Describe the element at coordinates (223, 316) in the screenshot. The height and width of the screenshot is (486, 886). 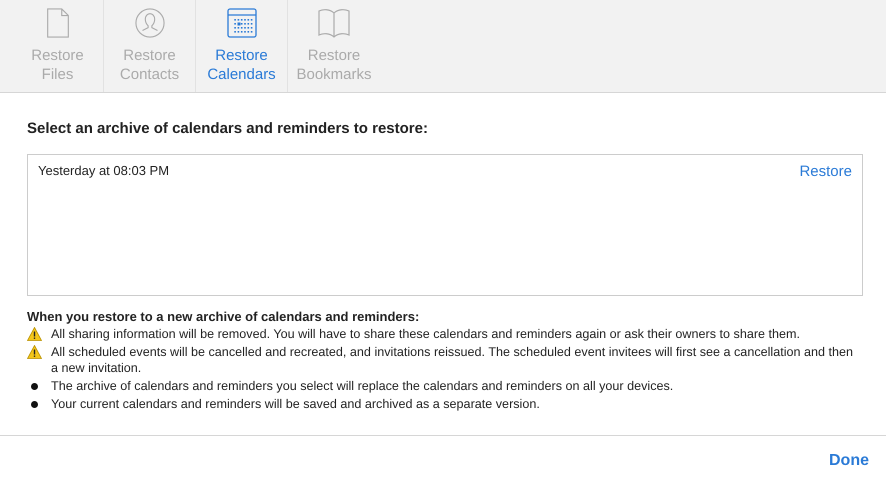
I see `notes-heading: When you restore to a new archive of calendars and reminders:` at that location.